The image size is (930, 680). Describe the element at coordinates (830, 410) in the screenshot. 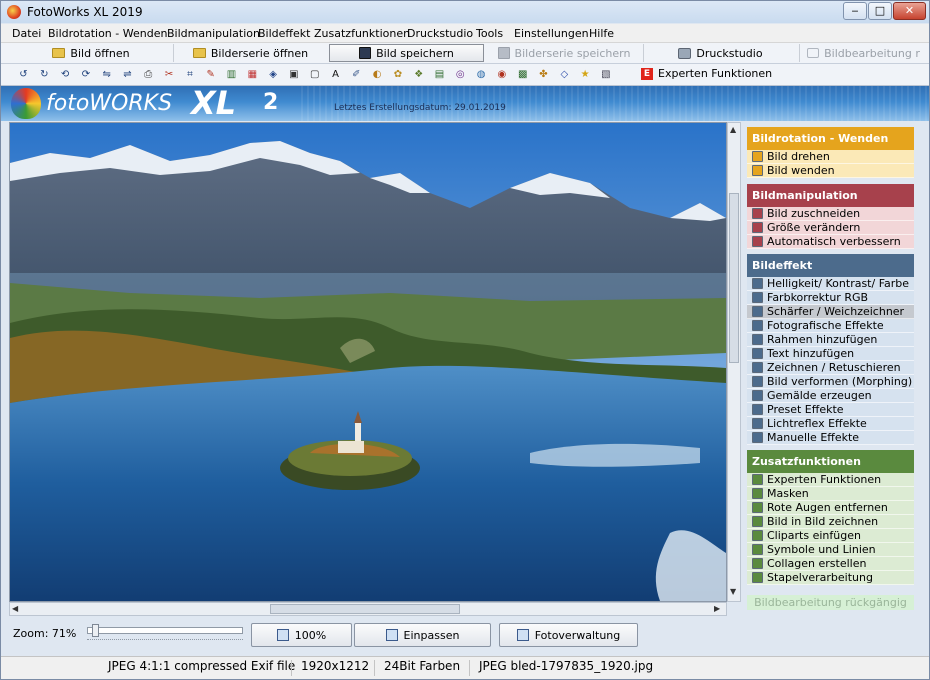

I see `panel-item: Preset Effekte` at that location.